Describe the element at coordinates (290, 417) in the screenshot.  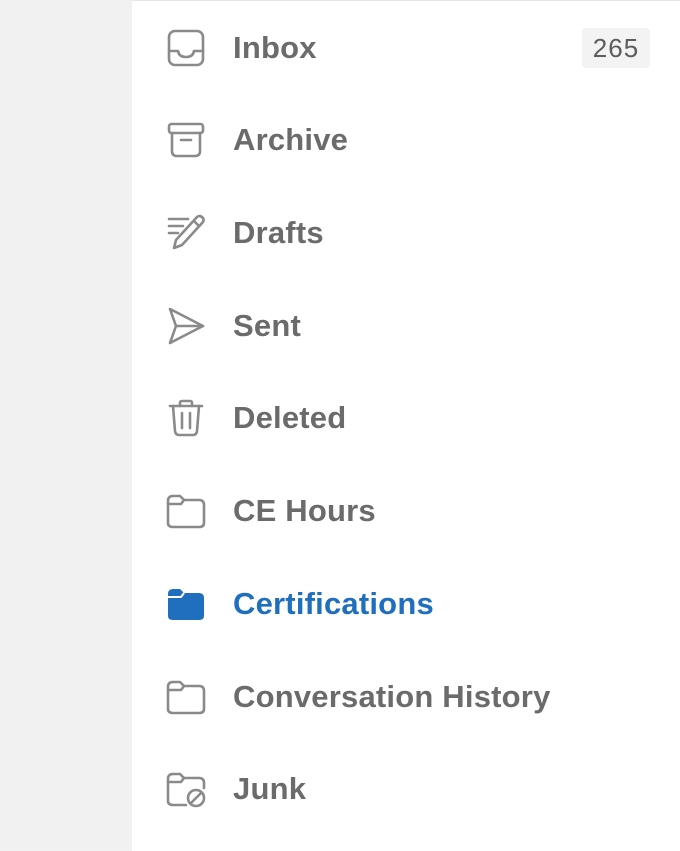
I see `folder-label: Deleted` at that location.